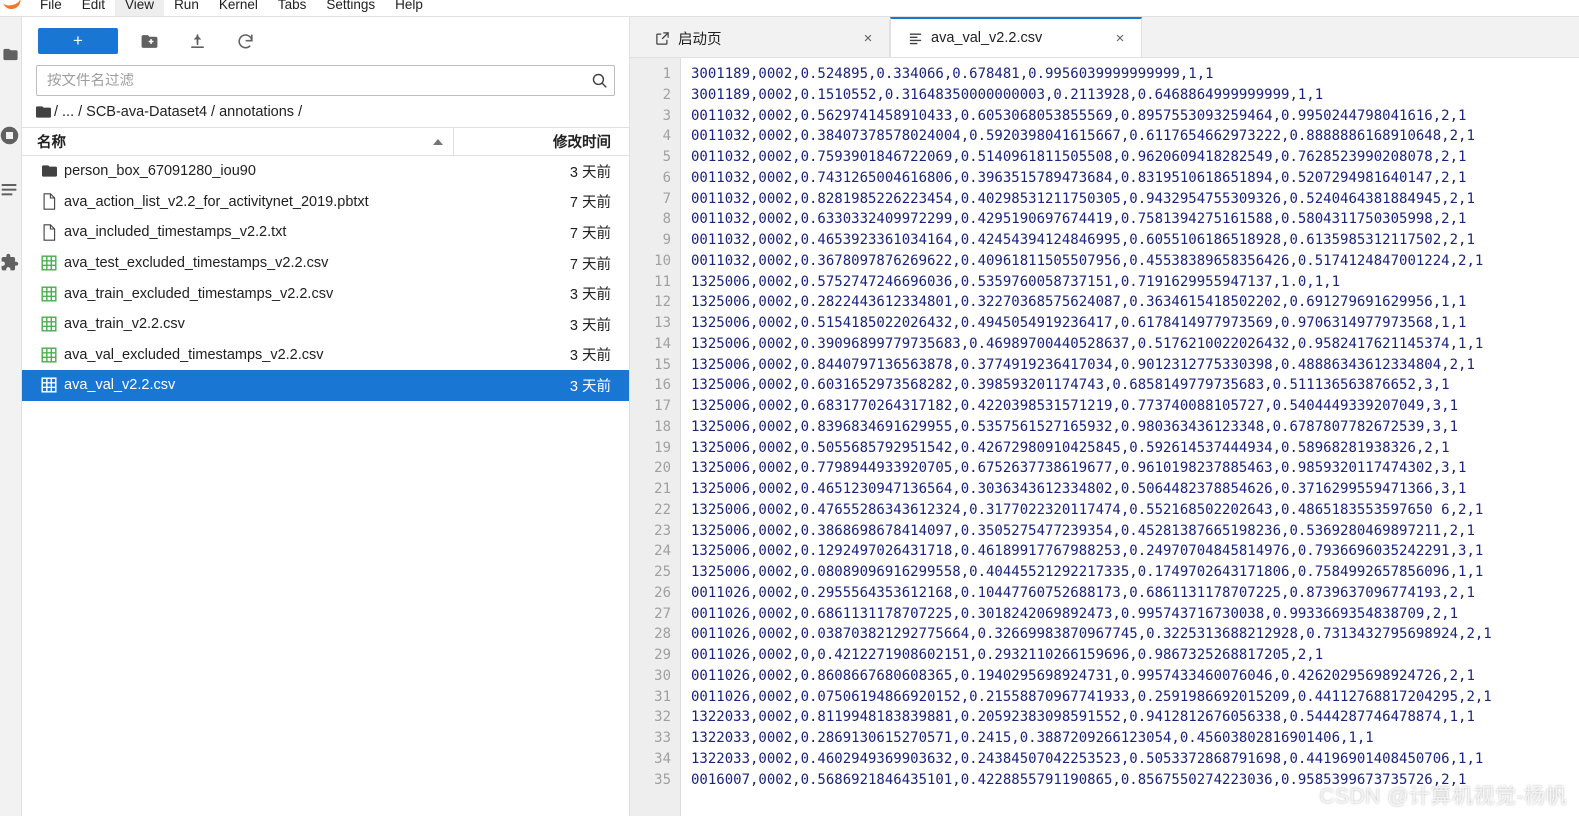  I want to click on jupyter-logo-icon, so click(15, 8).